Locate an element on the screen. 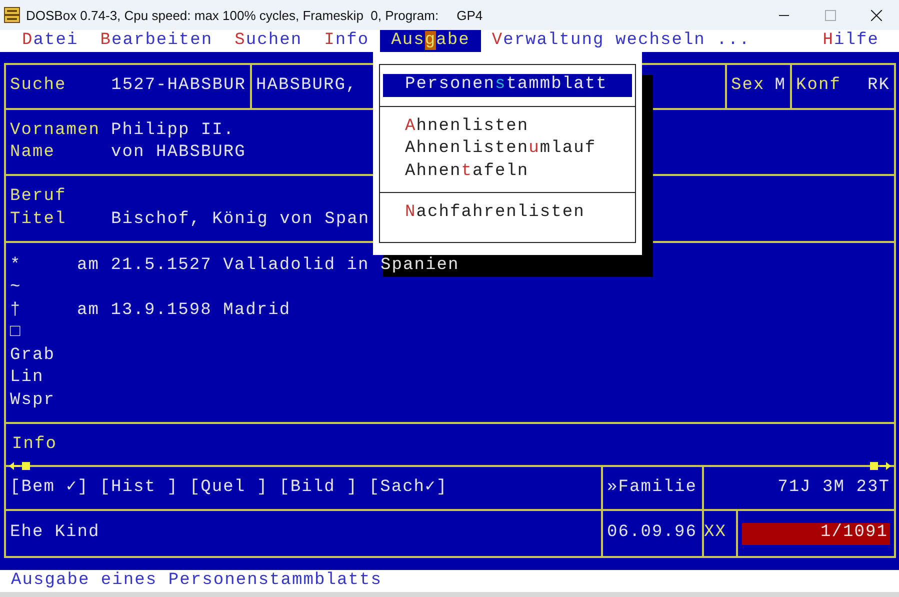 This screenshot has height=597, width=899. event-value: am 13.9.1598 Madrid is located at coordinates (184, 311).